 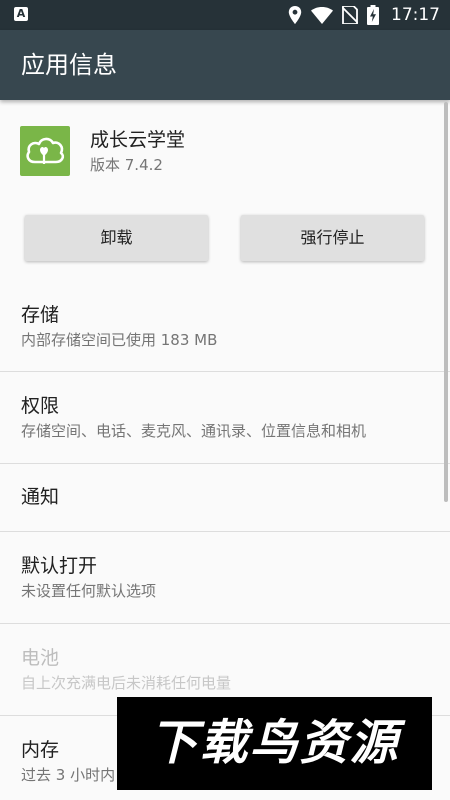 I want to click on app-version: 版本 7.4.2, so click(x=126, y=165).